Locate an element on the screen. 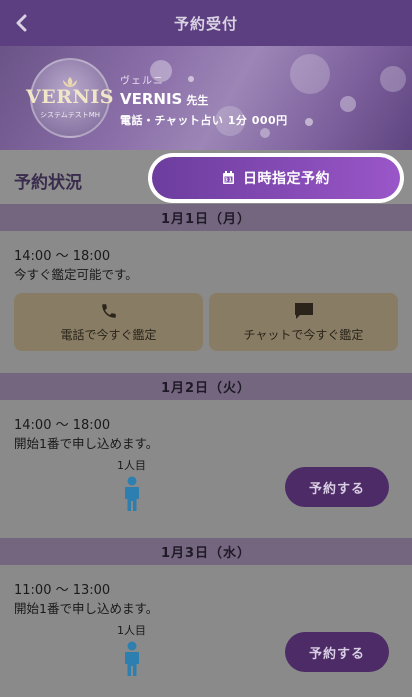  teacher-avatar: VERNIS システムテストMH is located at coordinates (70, 98).